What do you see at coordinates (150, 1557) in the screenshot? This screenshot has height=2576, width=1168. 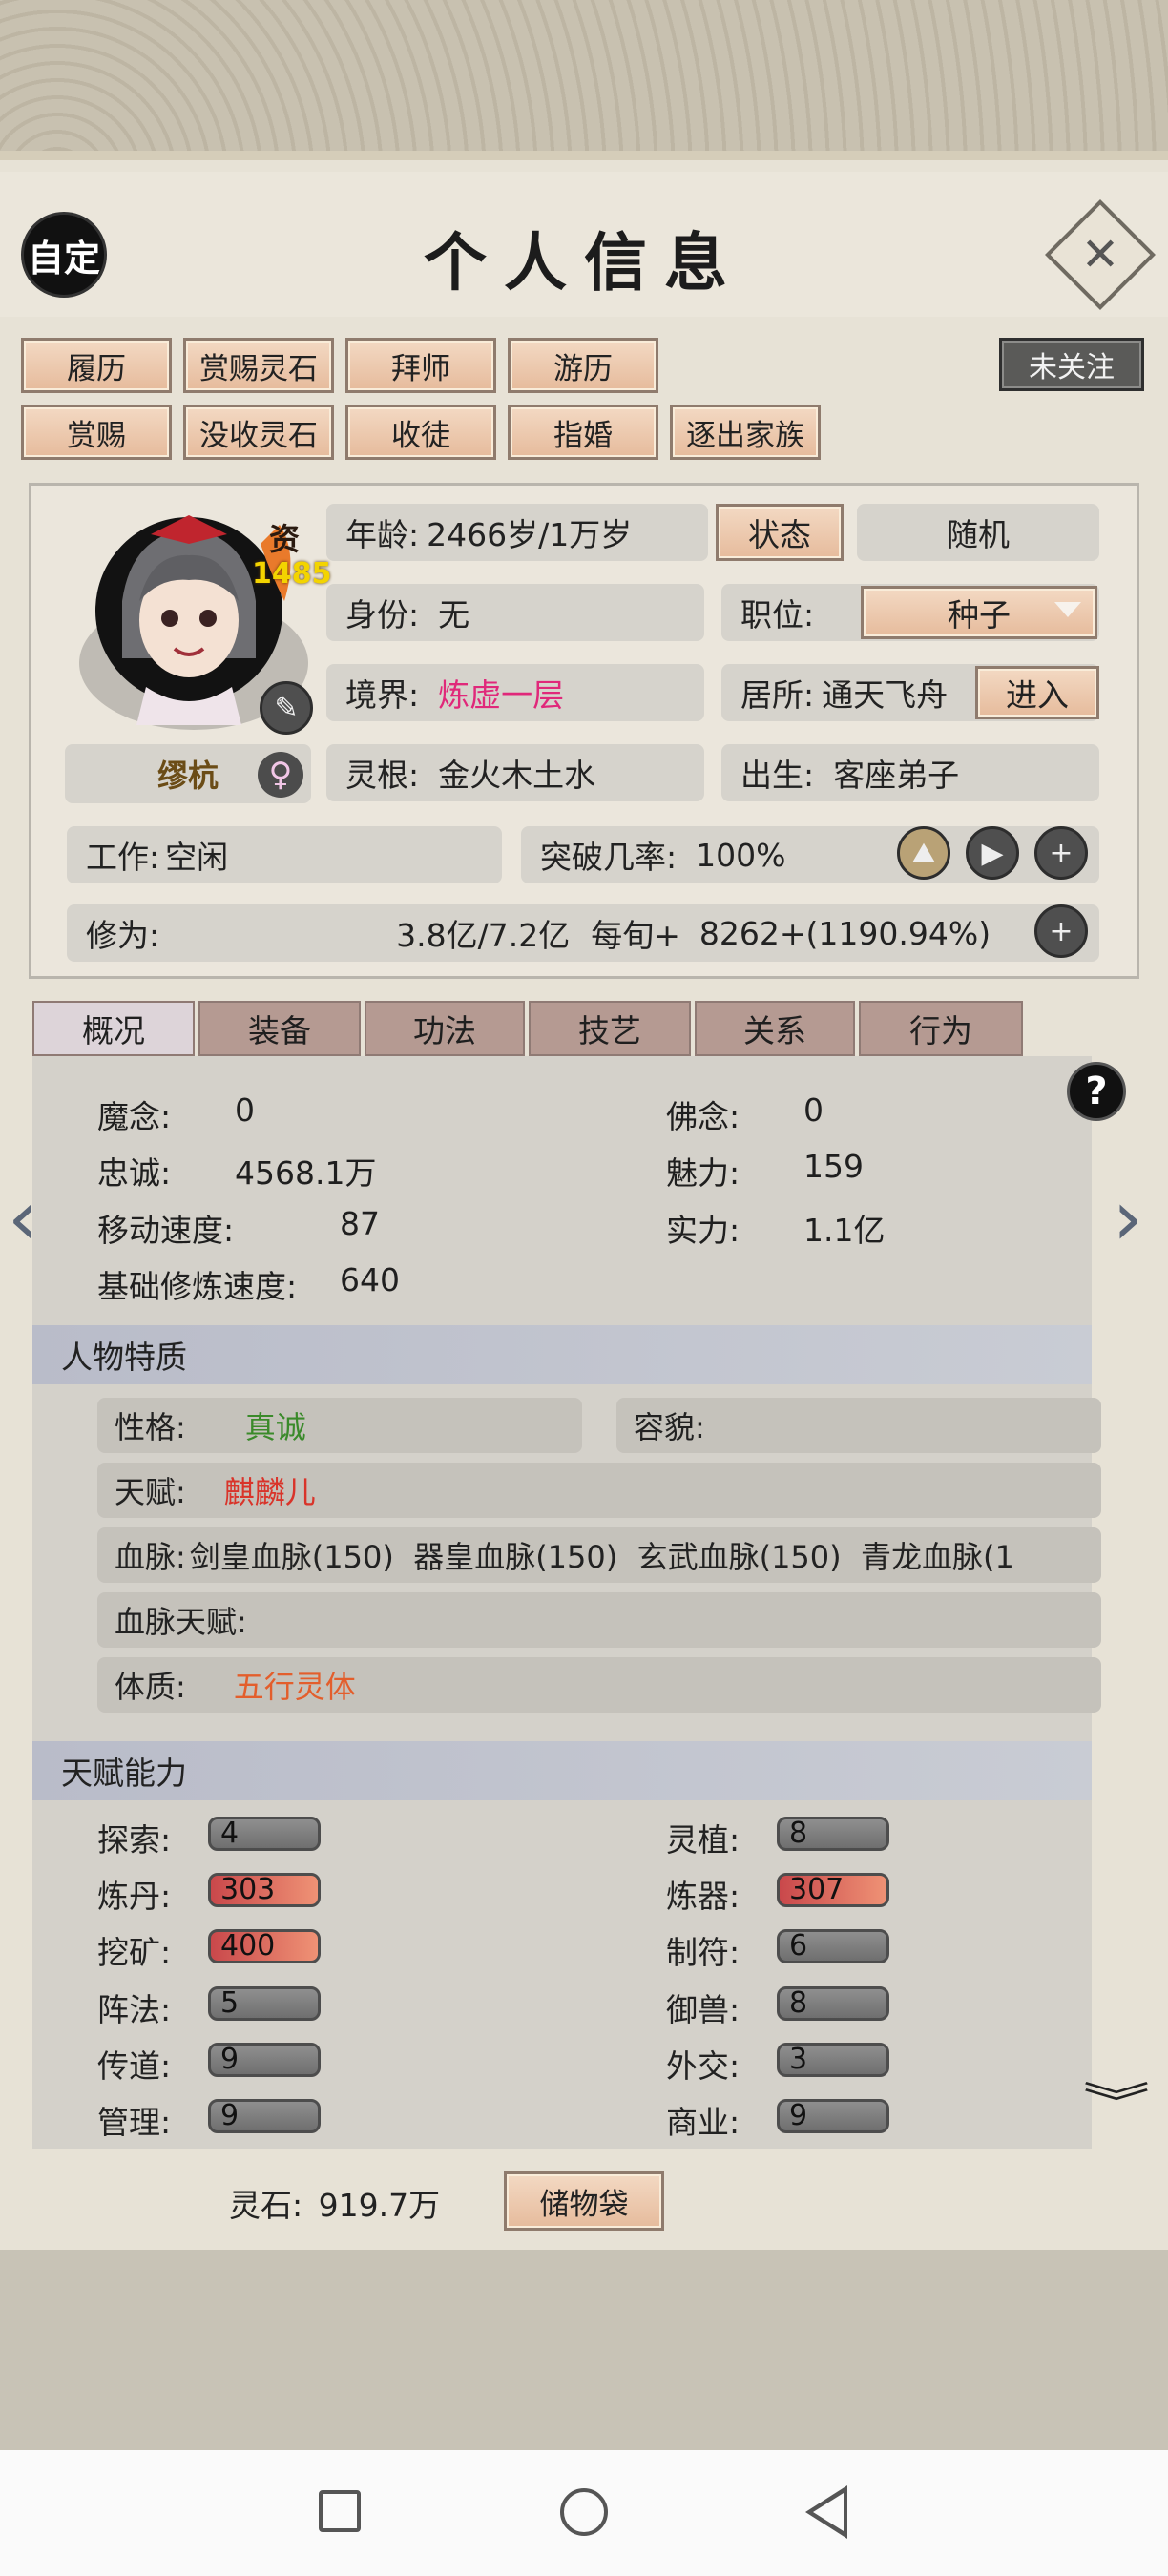 I see `bloodline-label: 血脉:` at bounding box center [150, 1557].